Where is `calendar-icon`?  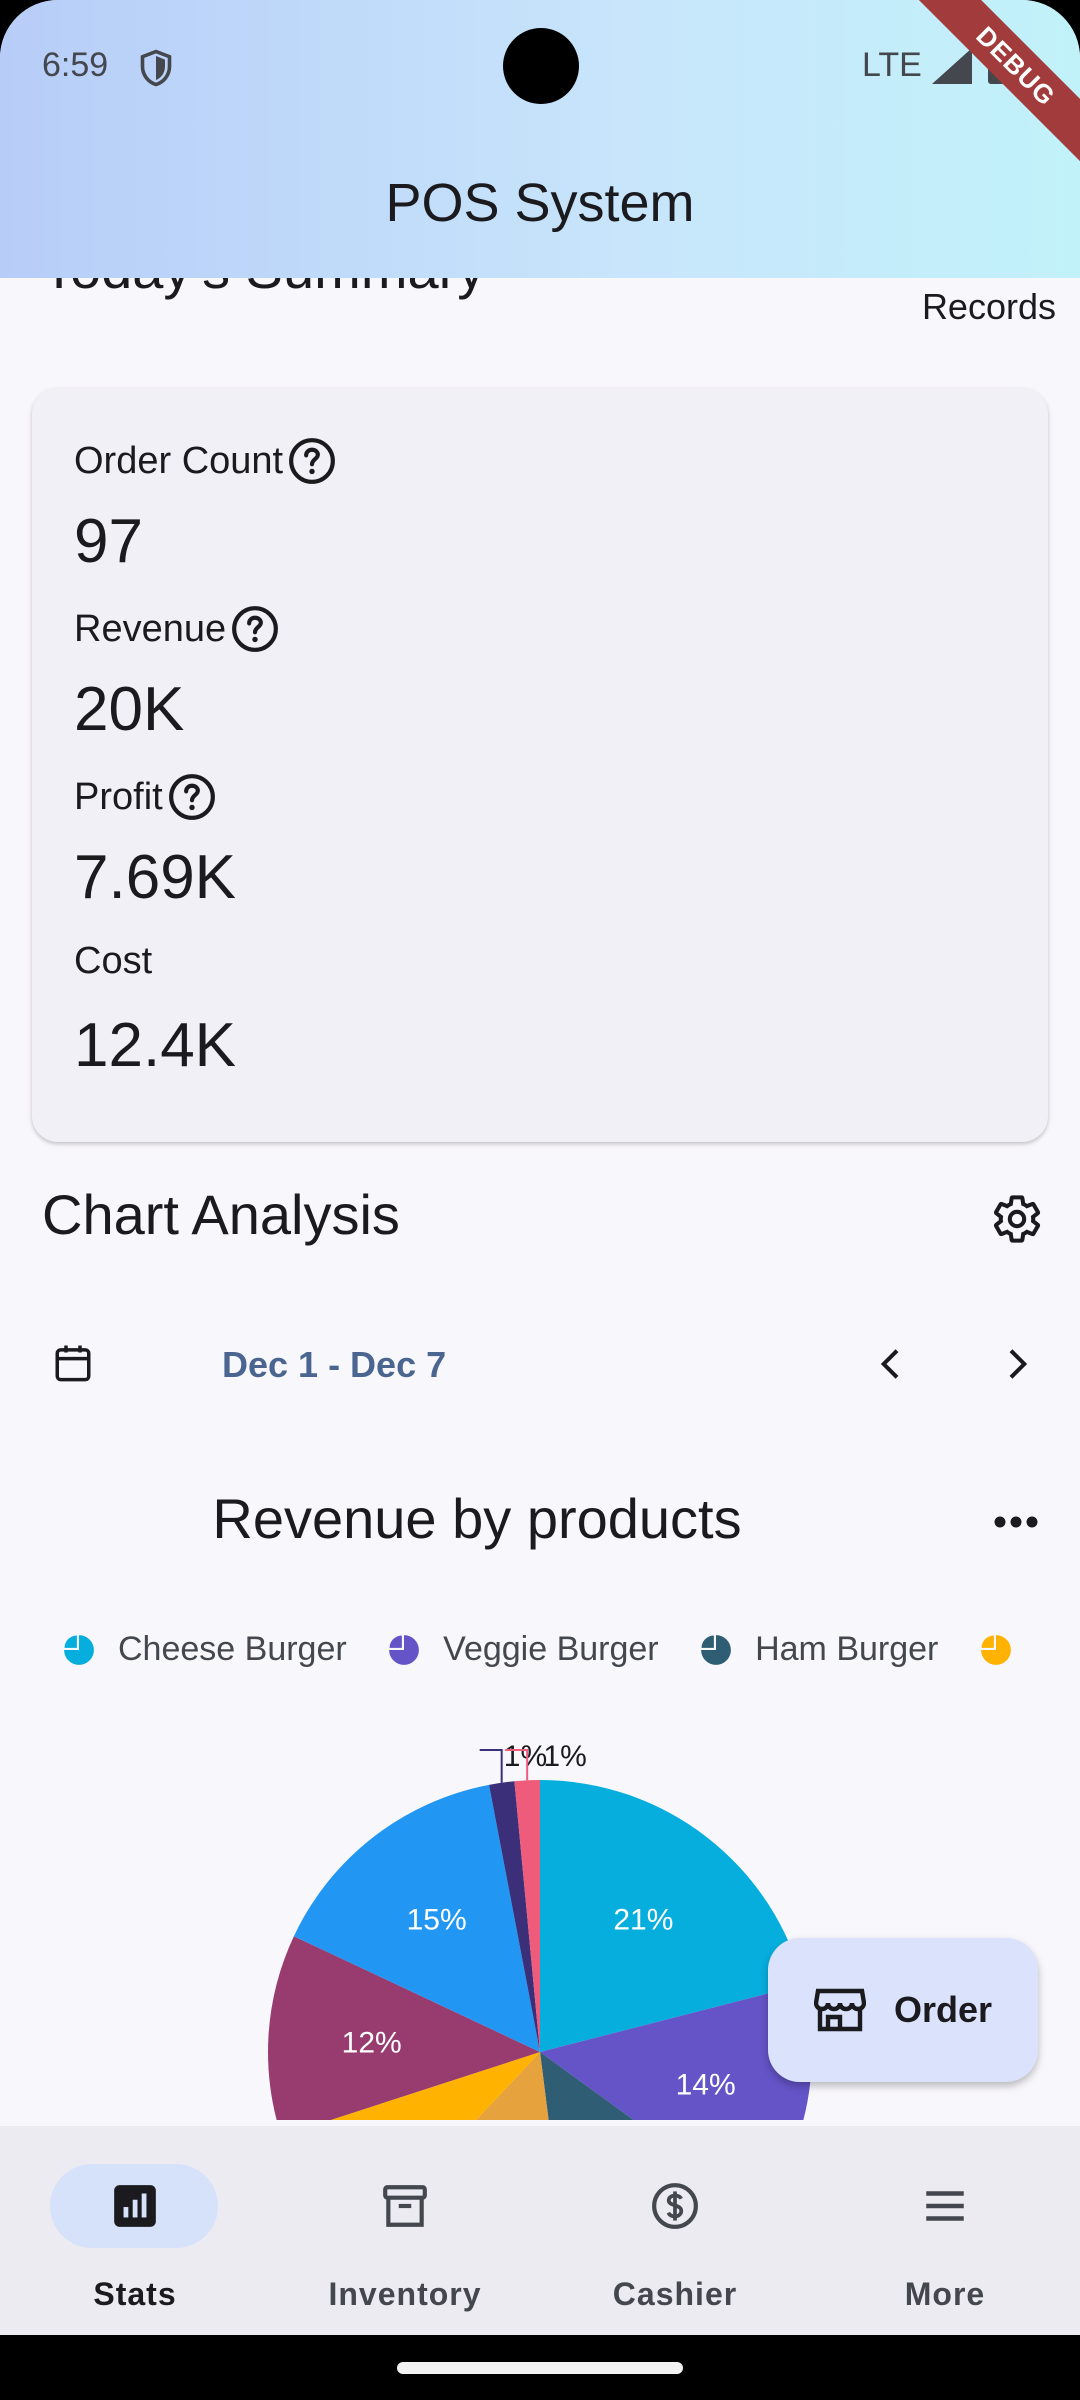 calendar-icon is located at coordinates (73, 1363).